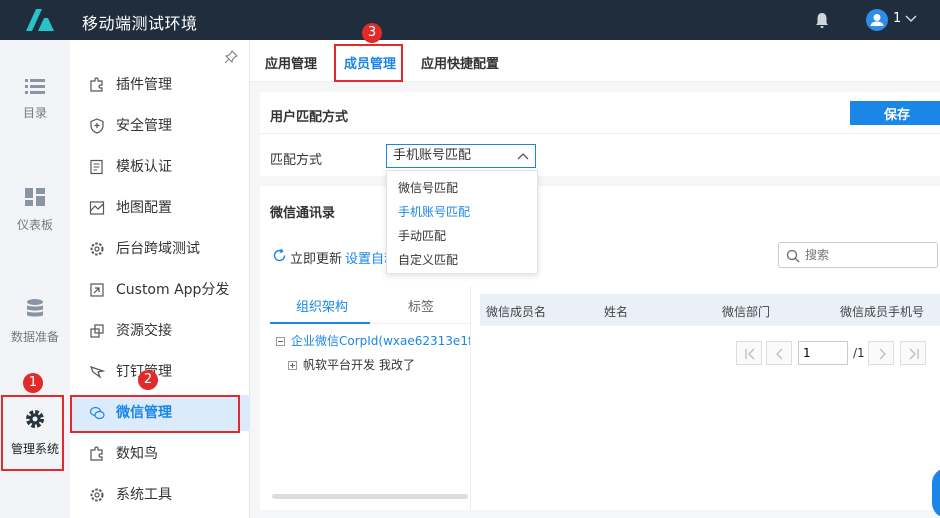 Image resolution: width=940 pixels, height=518 pixels. Describe the element at coordinates (97, 249) in the screenshot. I see `settings-icon` at that location.